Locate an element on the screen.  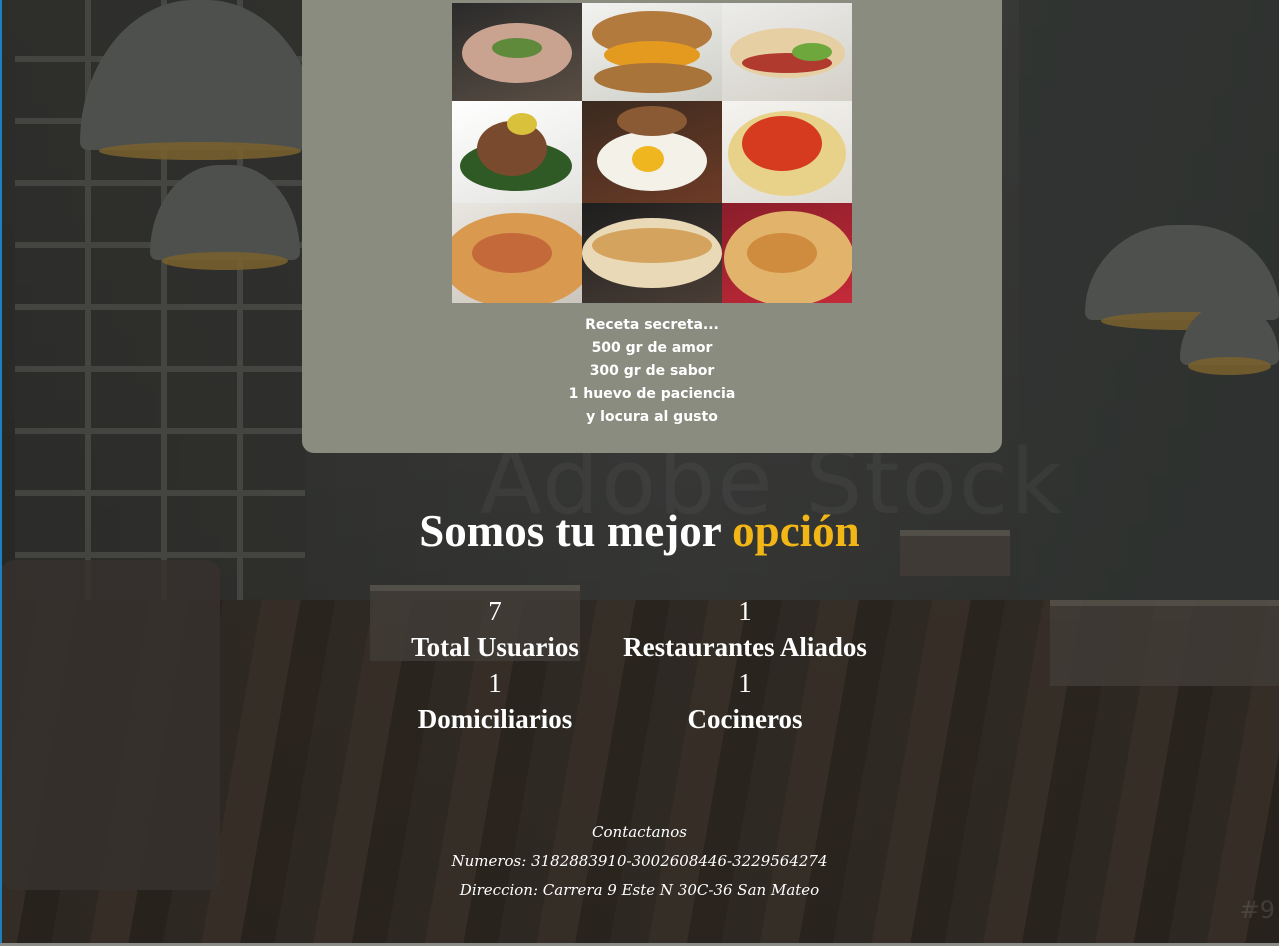
headline-accent: opción is located at coordinates (796, 531).